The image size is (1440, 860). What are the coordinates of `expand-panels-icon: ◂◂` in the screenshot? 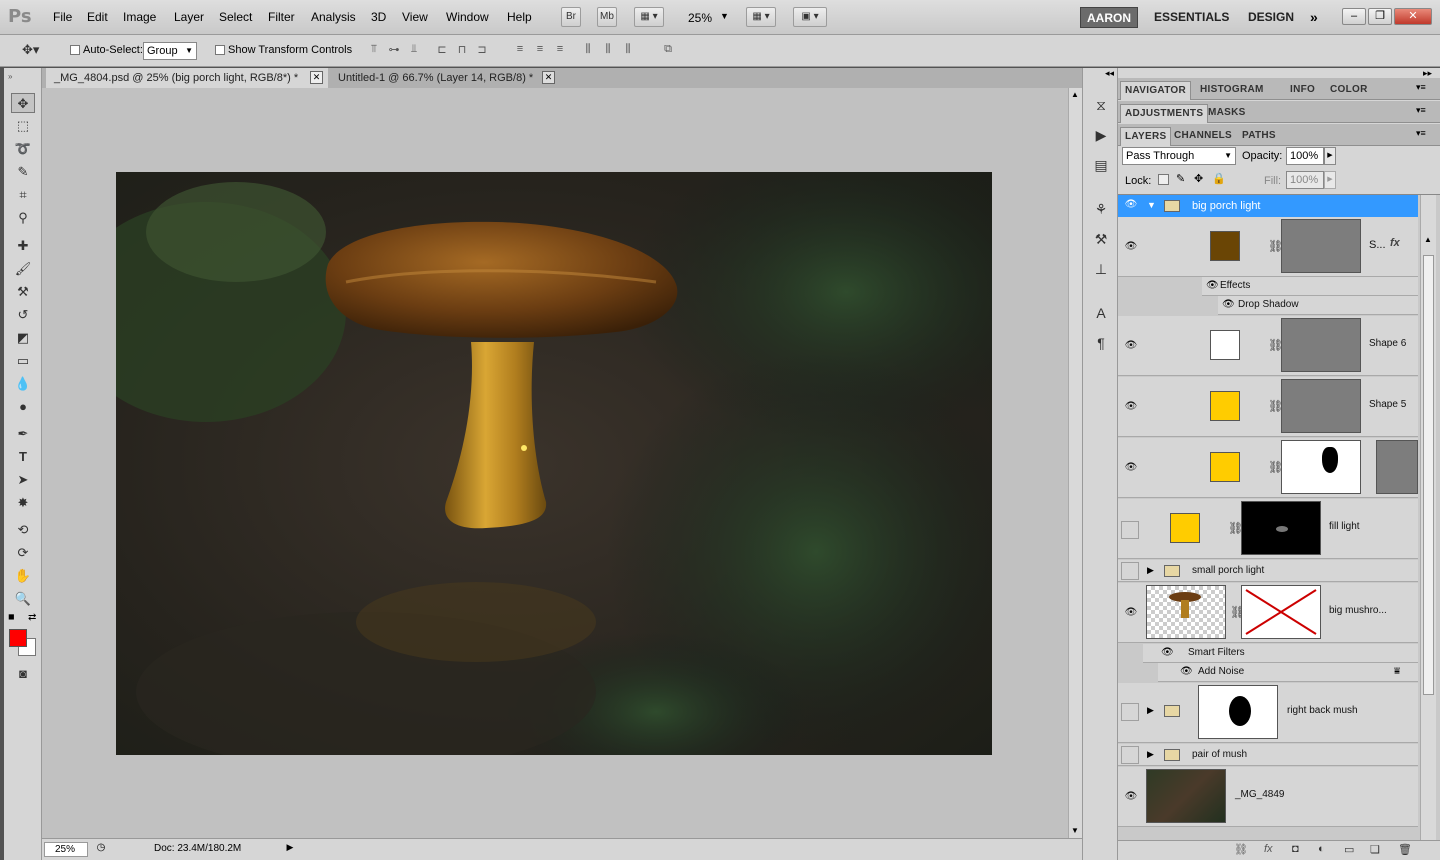 It's located at (1109, 73).